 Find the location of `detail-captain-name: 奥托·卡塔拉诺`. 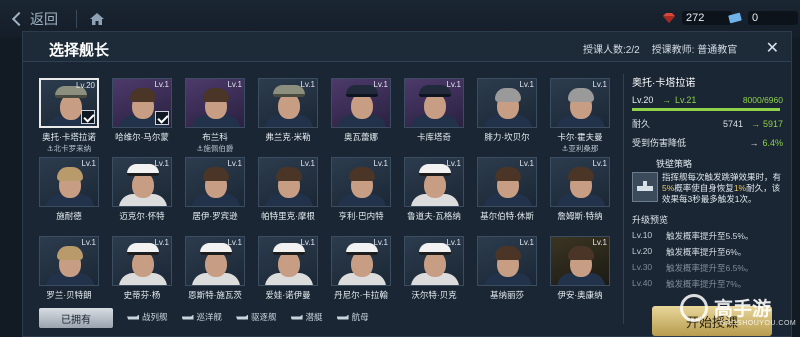

detail-captain-name: 奥托·卡塔拉诺 is located at coordinates (664, 83).